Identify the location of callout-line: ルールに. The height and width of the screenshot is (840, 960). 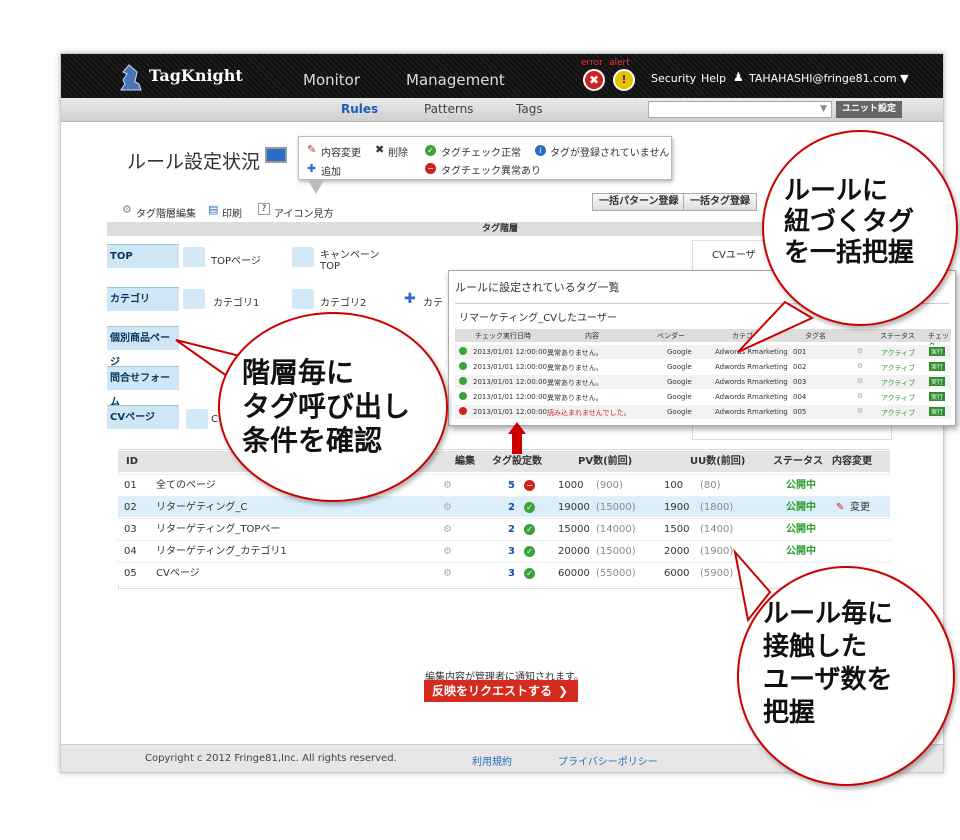
(836, 191).